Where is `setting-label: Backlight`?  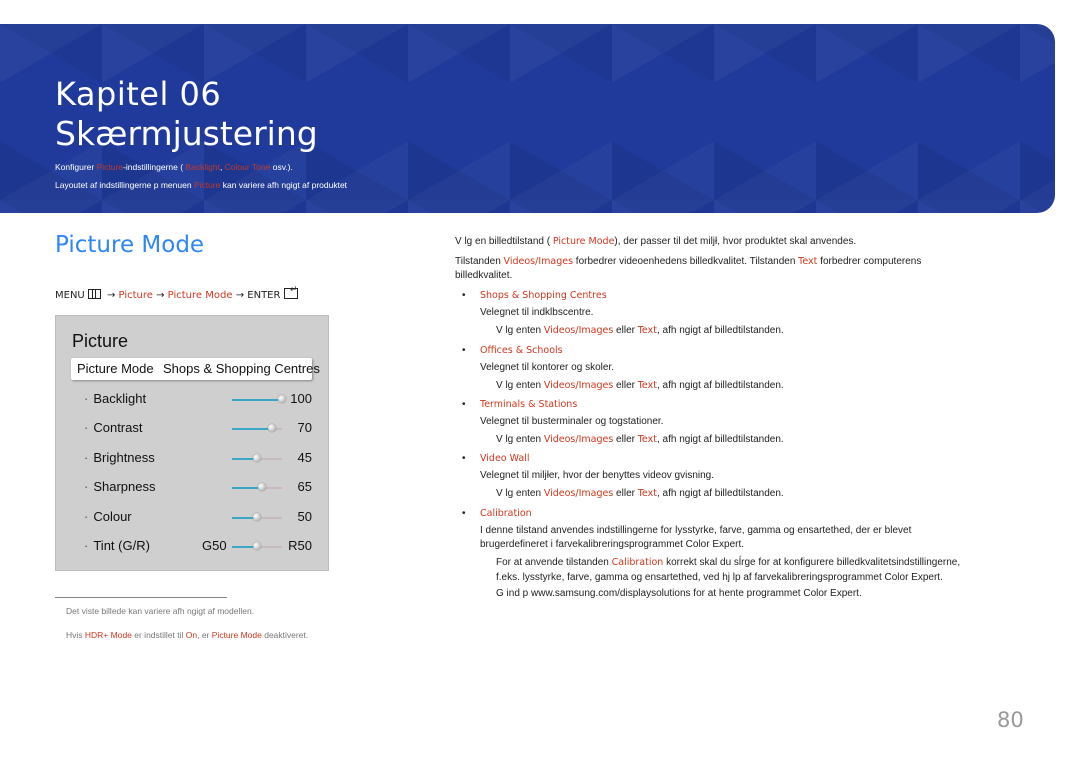
setting-label: Backlight is located at coordinates (115, 398).